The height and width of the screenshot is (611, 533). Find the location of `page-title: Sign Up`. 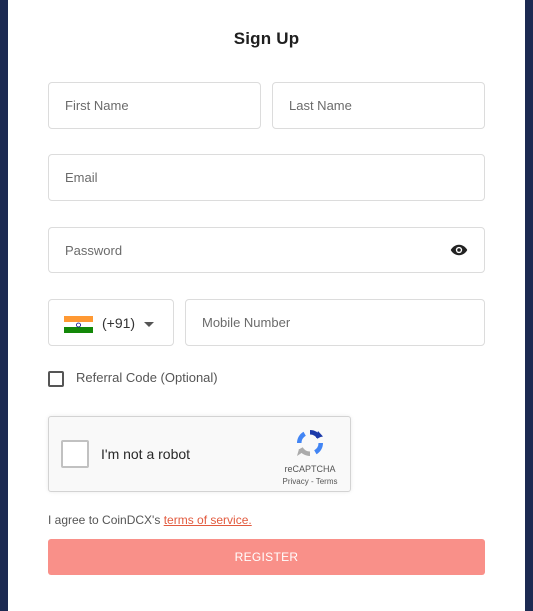

page-title: Sign Up is located at coordinates (266, 38).